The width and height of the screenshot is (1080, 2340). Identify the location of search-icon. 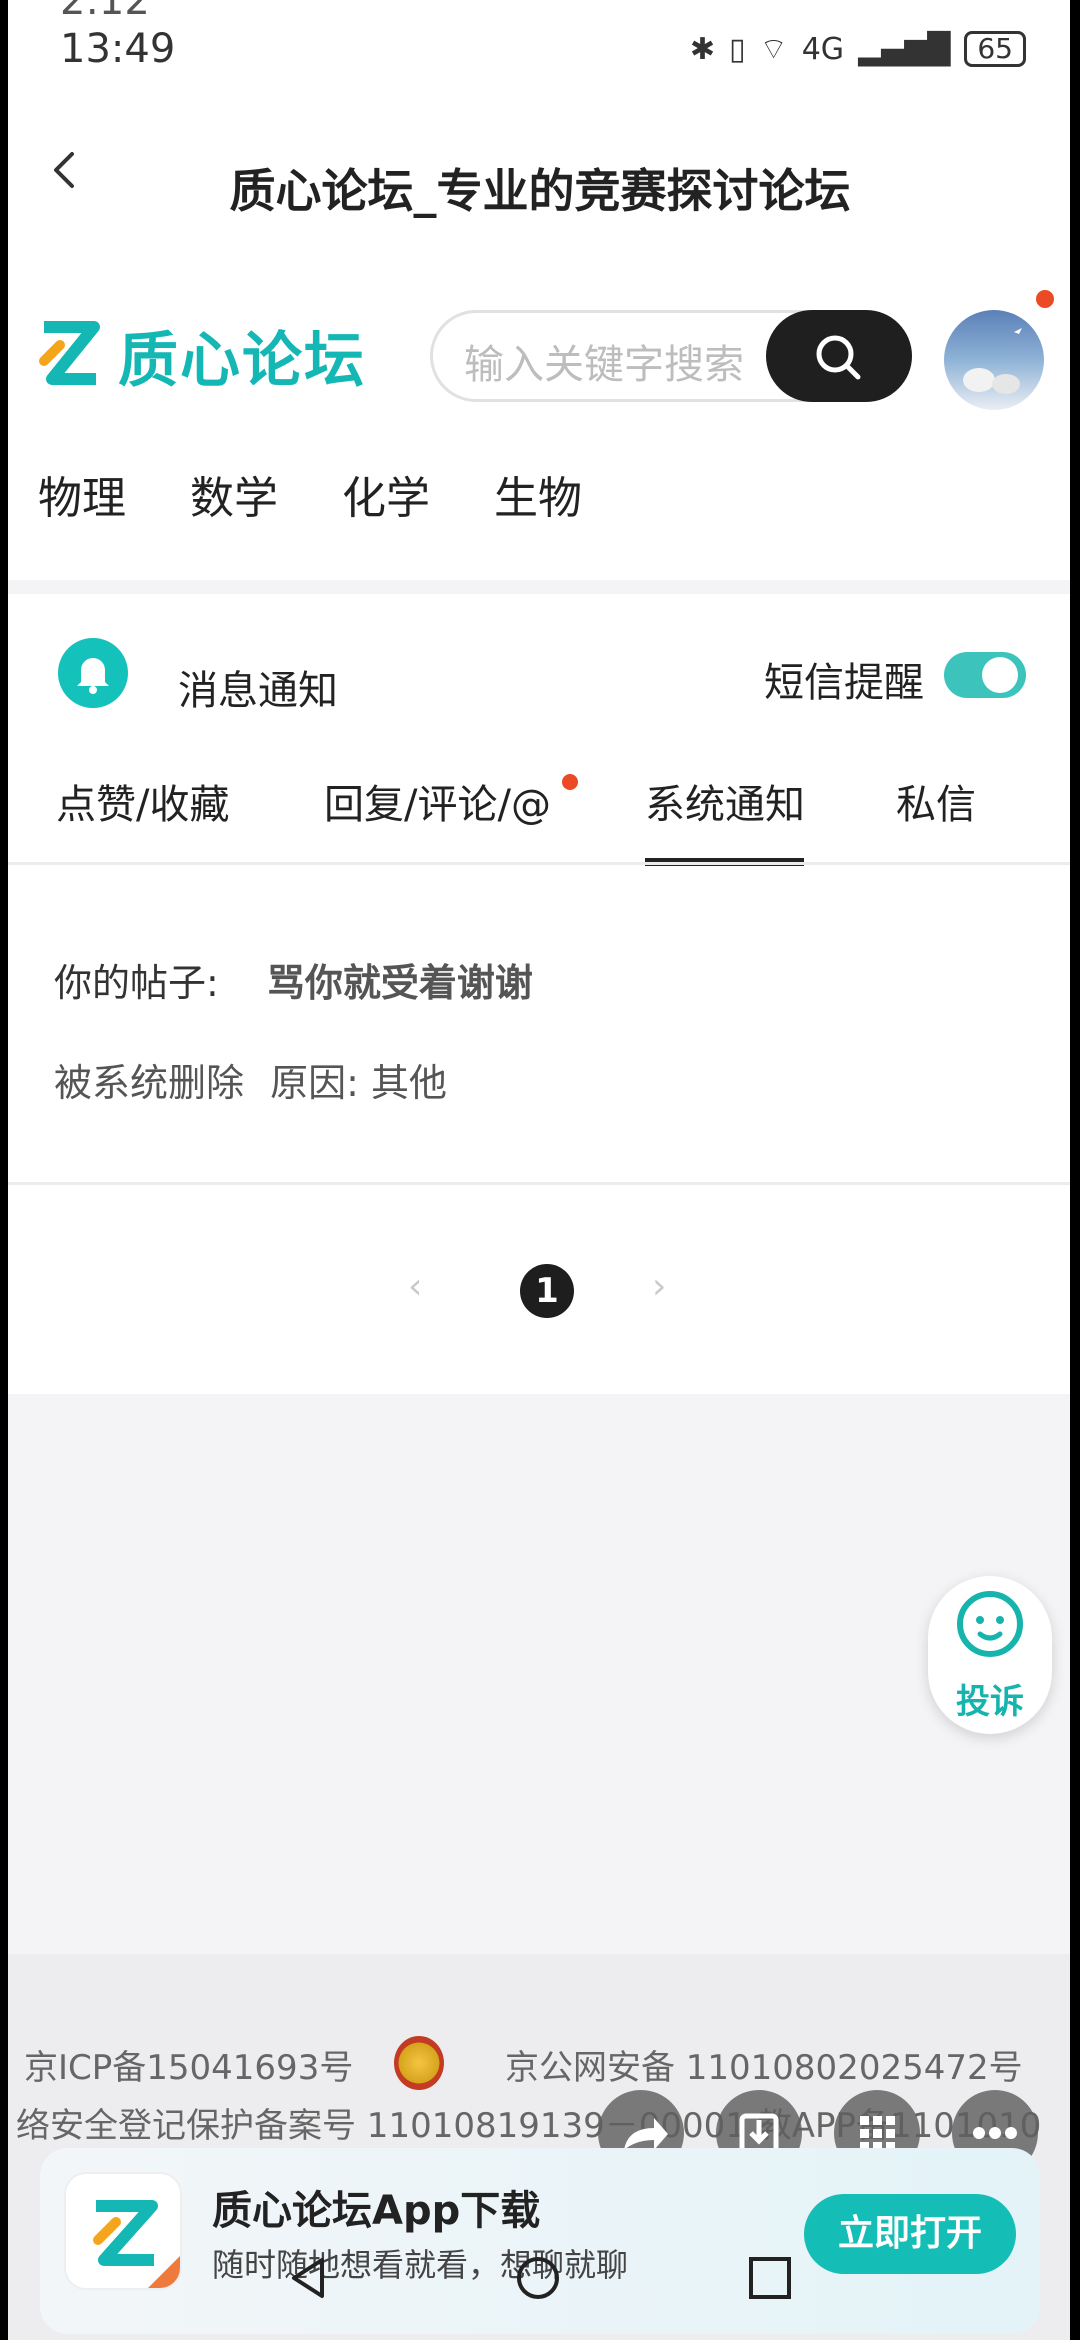
(838, 357).